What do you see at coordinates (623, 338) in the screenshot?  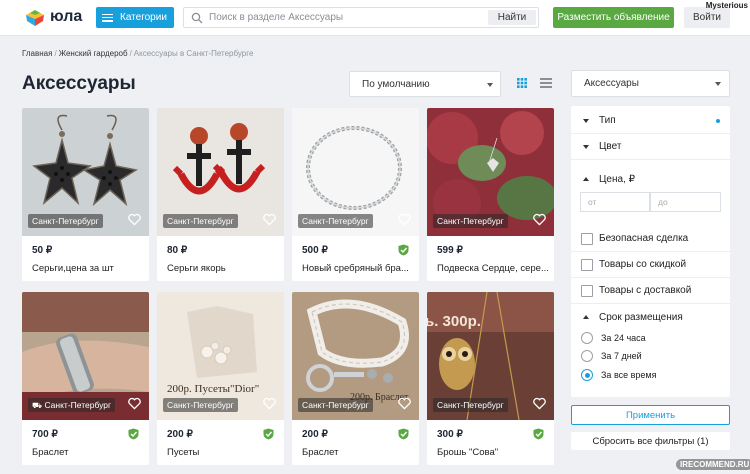 I see `period-option-label: За 24 часа` at bounding box center [623, 338].